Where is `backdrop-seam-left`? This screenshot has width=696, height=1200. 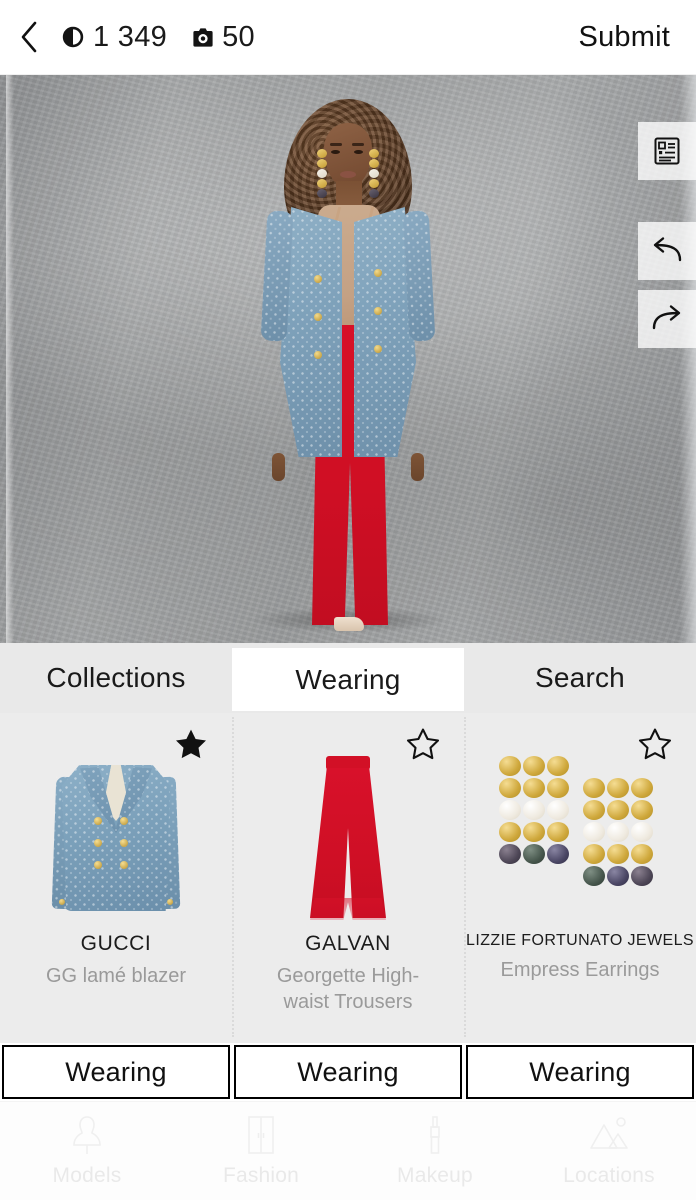 backdrop-seam-left is located at coordinates (10, 359).